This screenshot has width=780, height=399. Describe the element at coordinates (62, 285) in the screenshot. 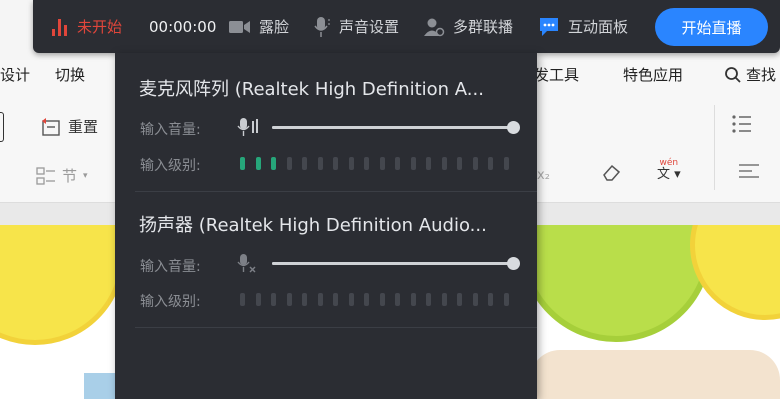

I see `lemon-slice-left` at that location.